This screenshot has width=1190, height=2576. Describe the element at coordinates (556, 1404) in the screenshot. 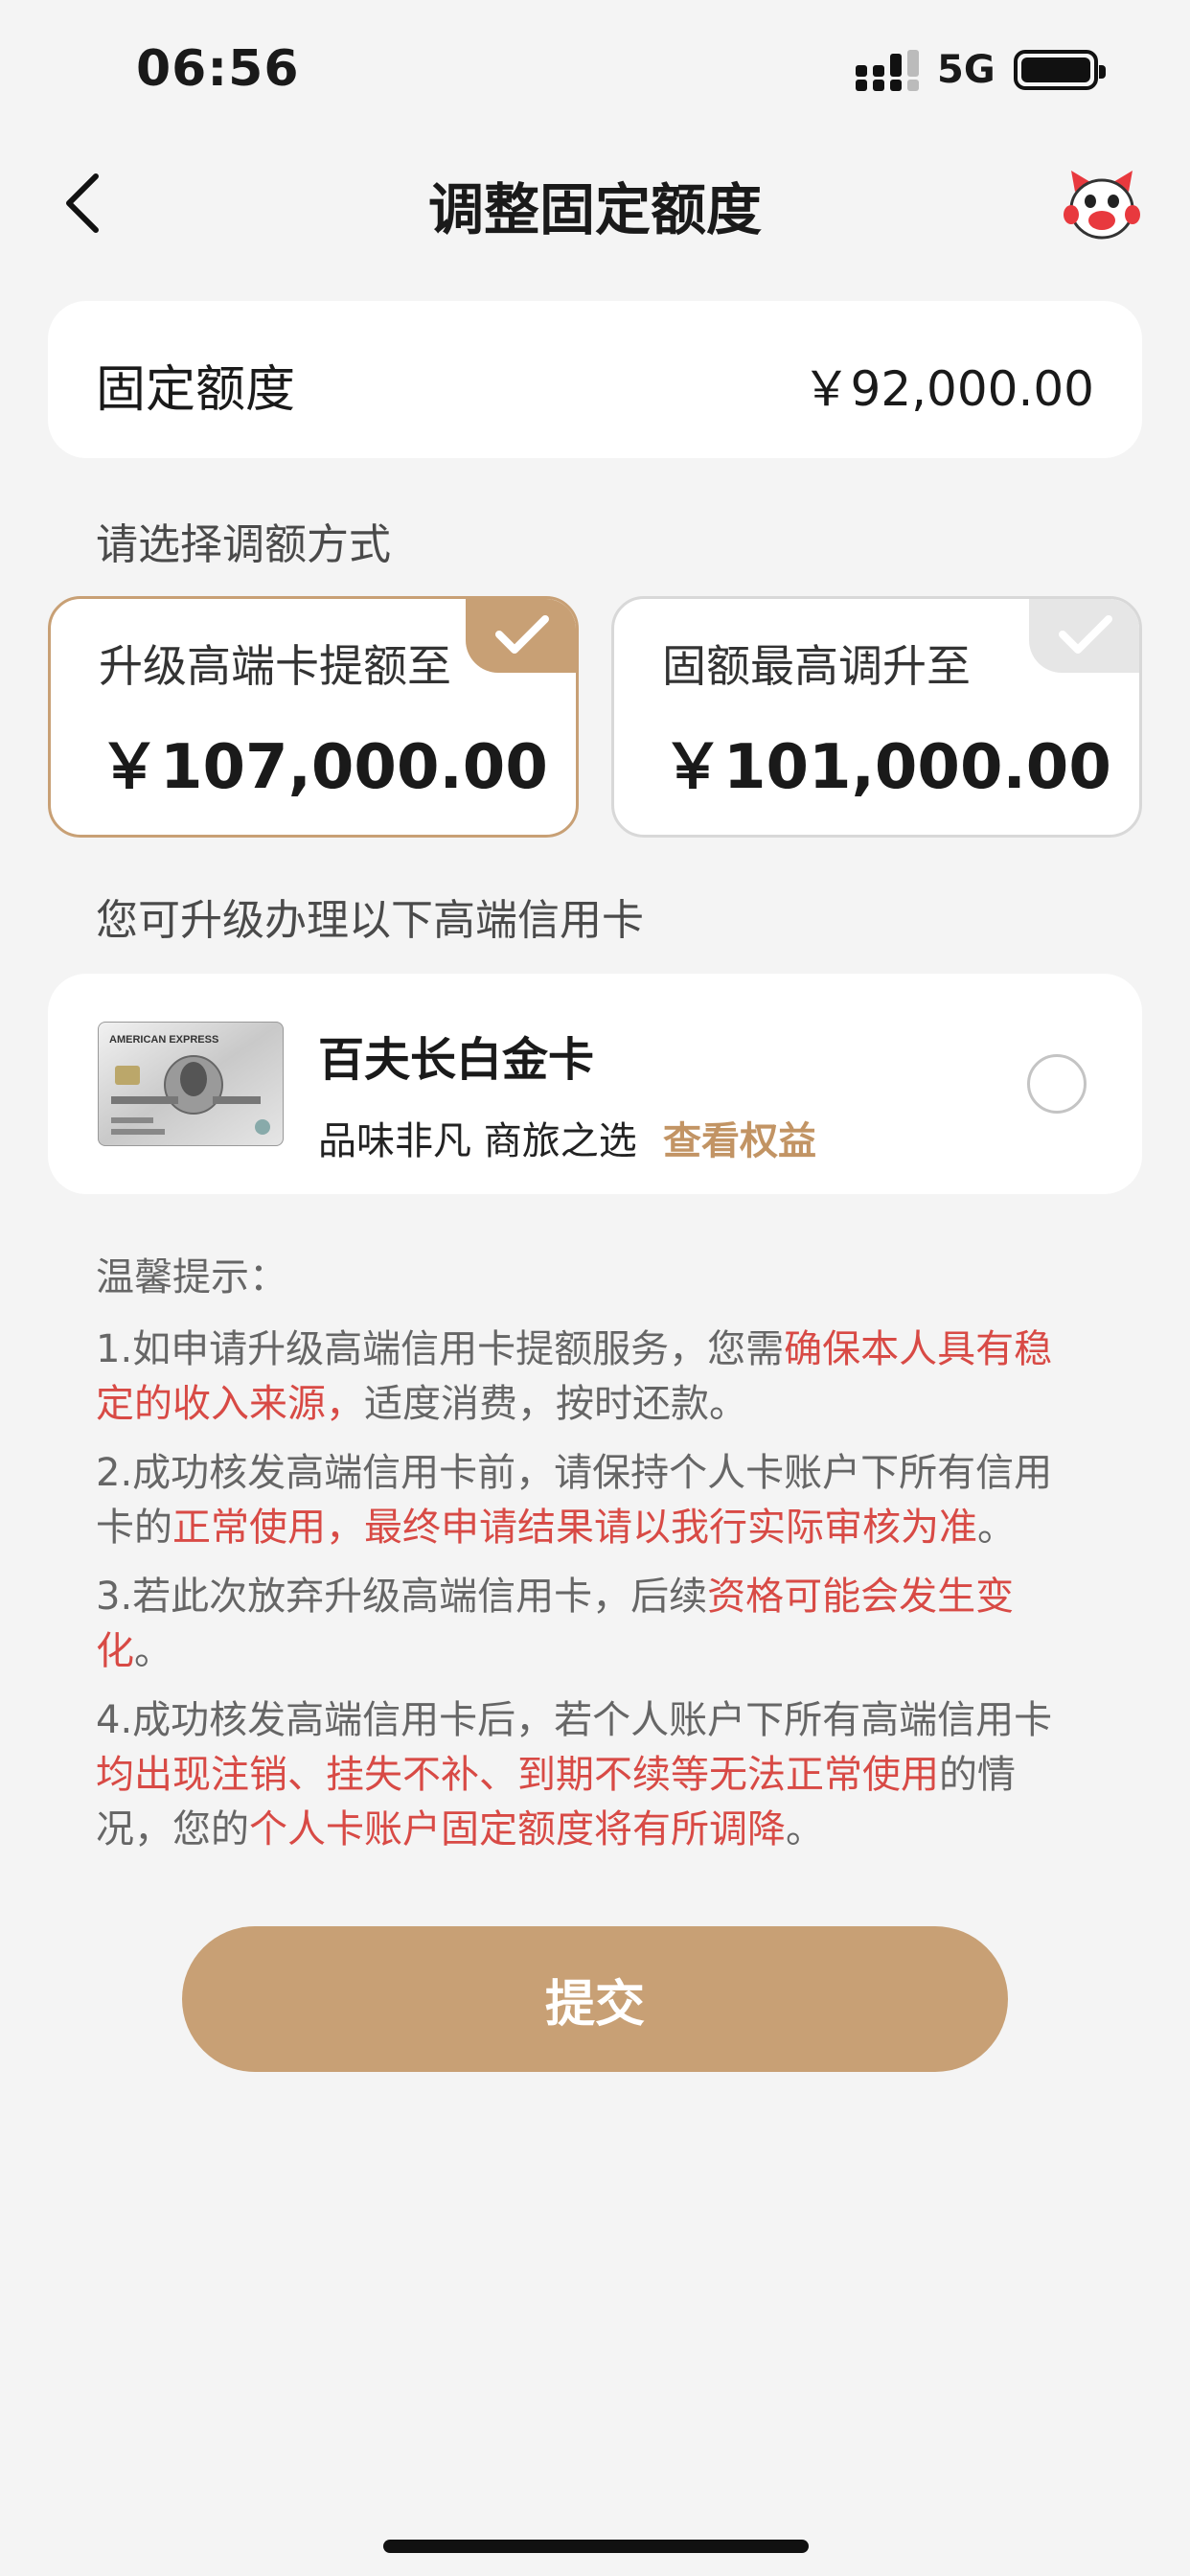

I see `tip-text: 适度消费，按时还款。` at that location.